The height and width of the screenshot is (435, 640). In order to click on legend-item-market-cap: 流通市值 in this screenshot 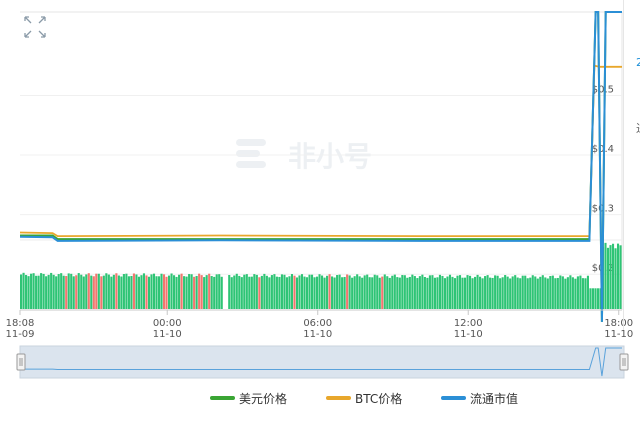, I will do `click(479, 398)`.